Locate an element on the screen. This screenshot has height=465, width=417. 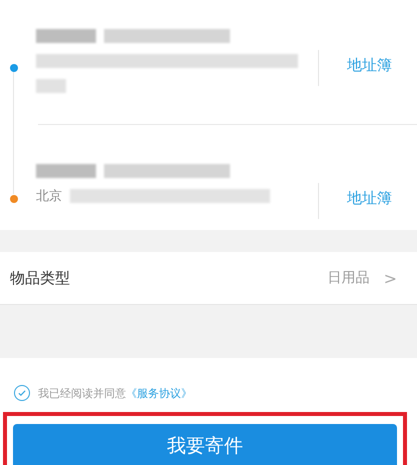
send-button: 我要寄件 is located at coordinates (205, 444).